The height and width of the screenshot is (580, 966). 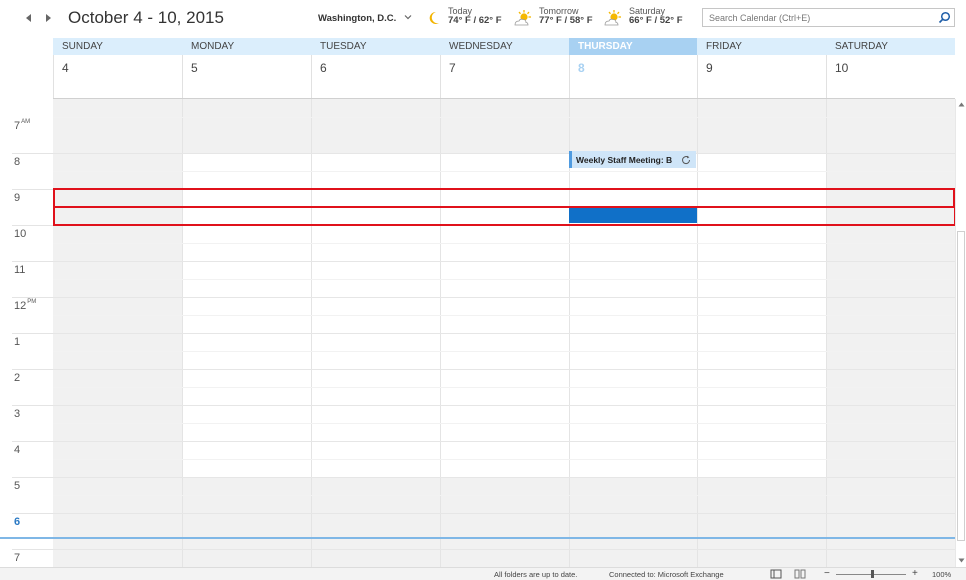 What do you see at coordinates (686, 160) in the screenshot?
I see `recurring-icon` at bounding box center [686, 160].